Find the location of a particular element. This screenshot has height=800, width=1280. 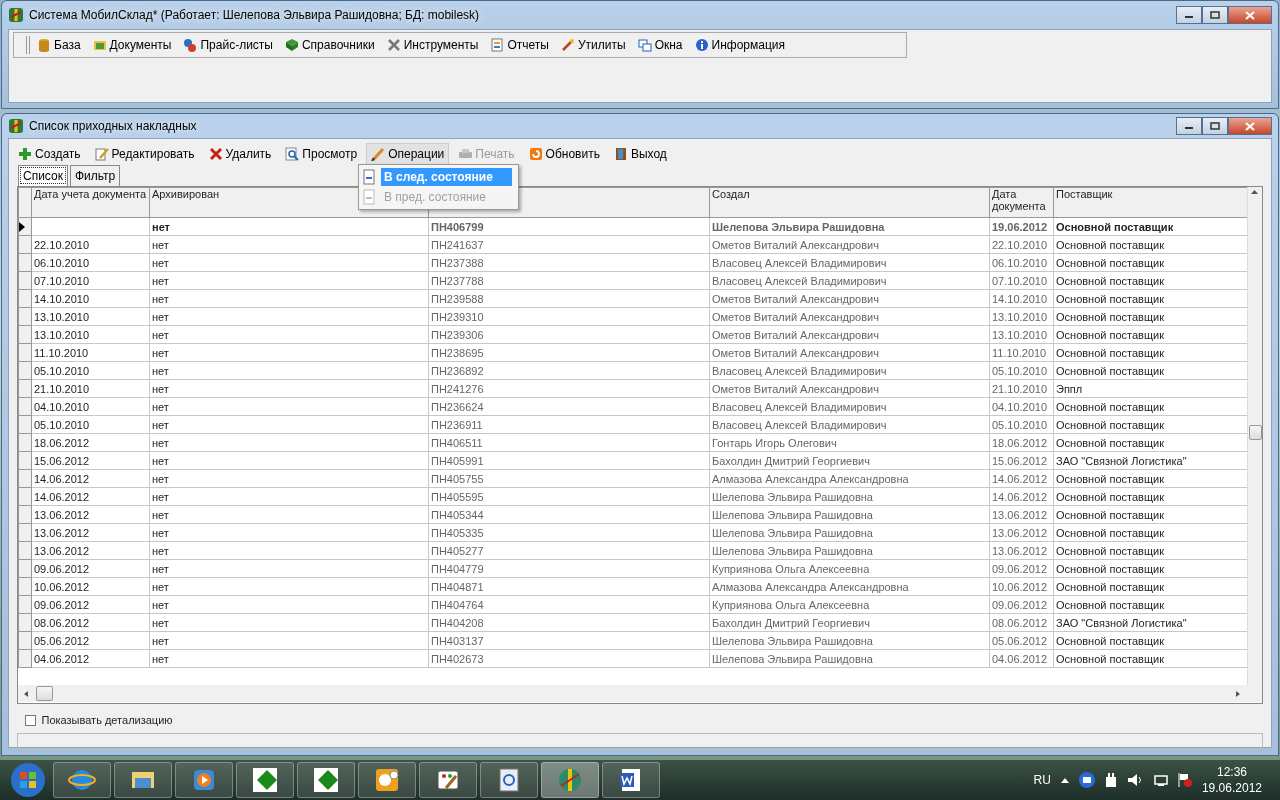

table-cell: Шелепова Эльвира Рашидовна is located at coordinates (849, 658).